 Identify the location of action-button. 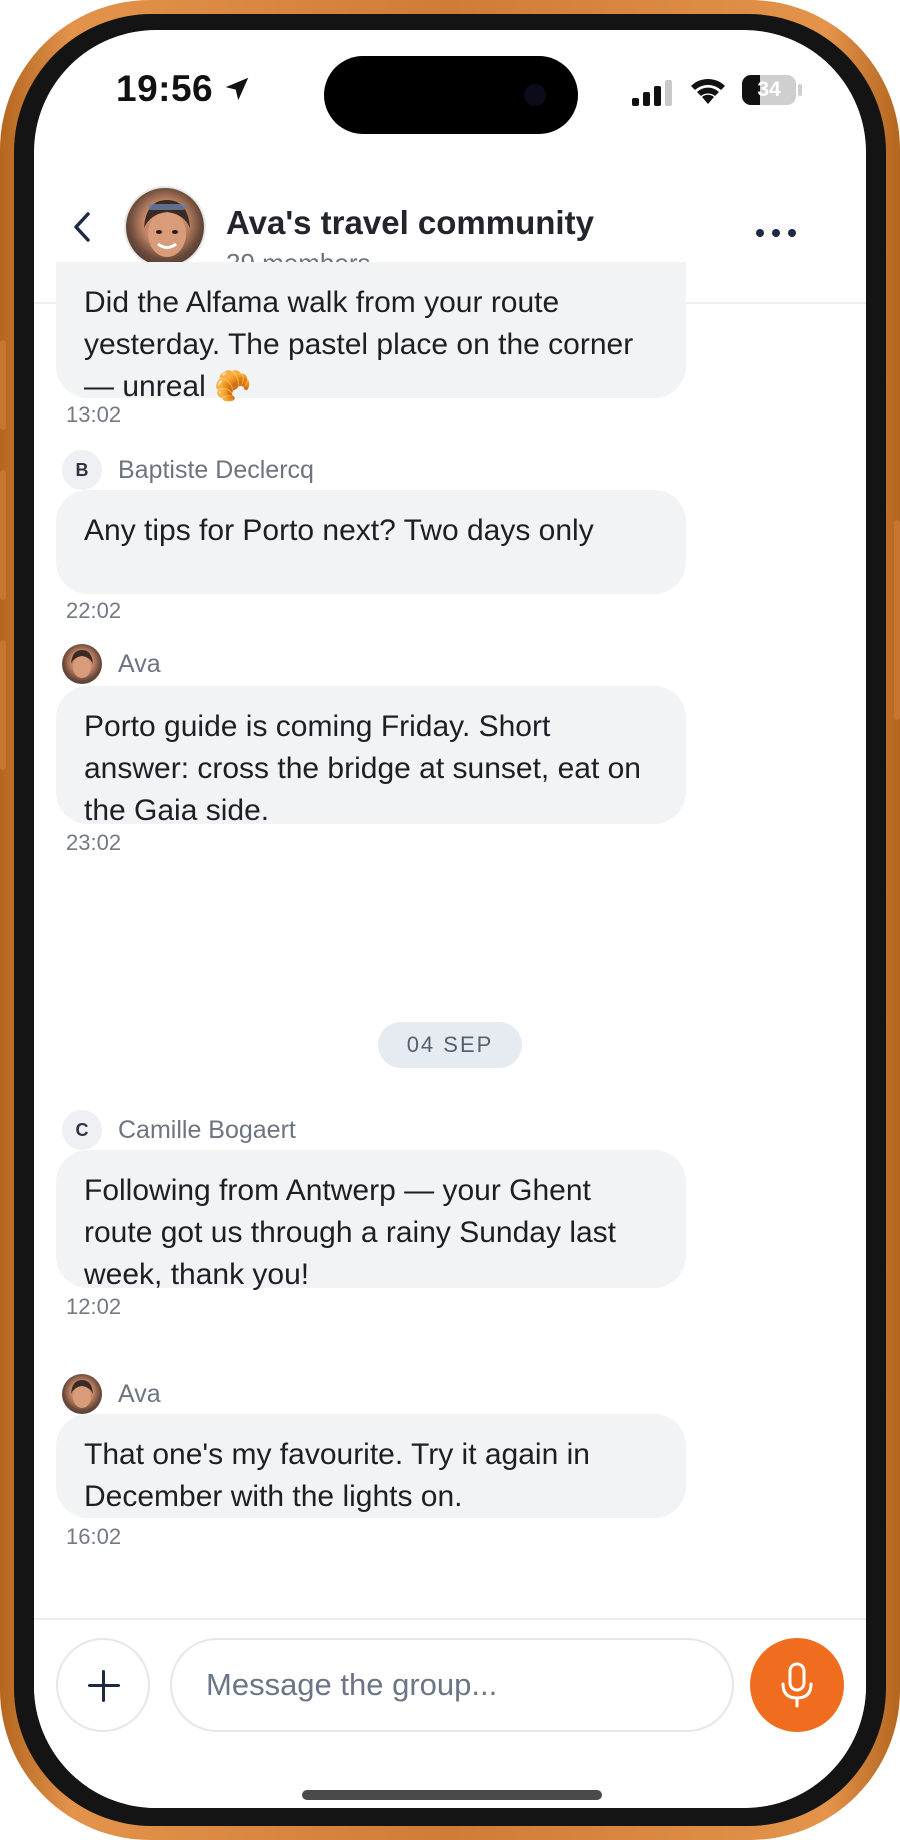
(3, 385).